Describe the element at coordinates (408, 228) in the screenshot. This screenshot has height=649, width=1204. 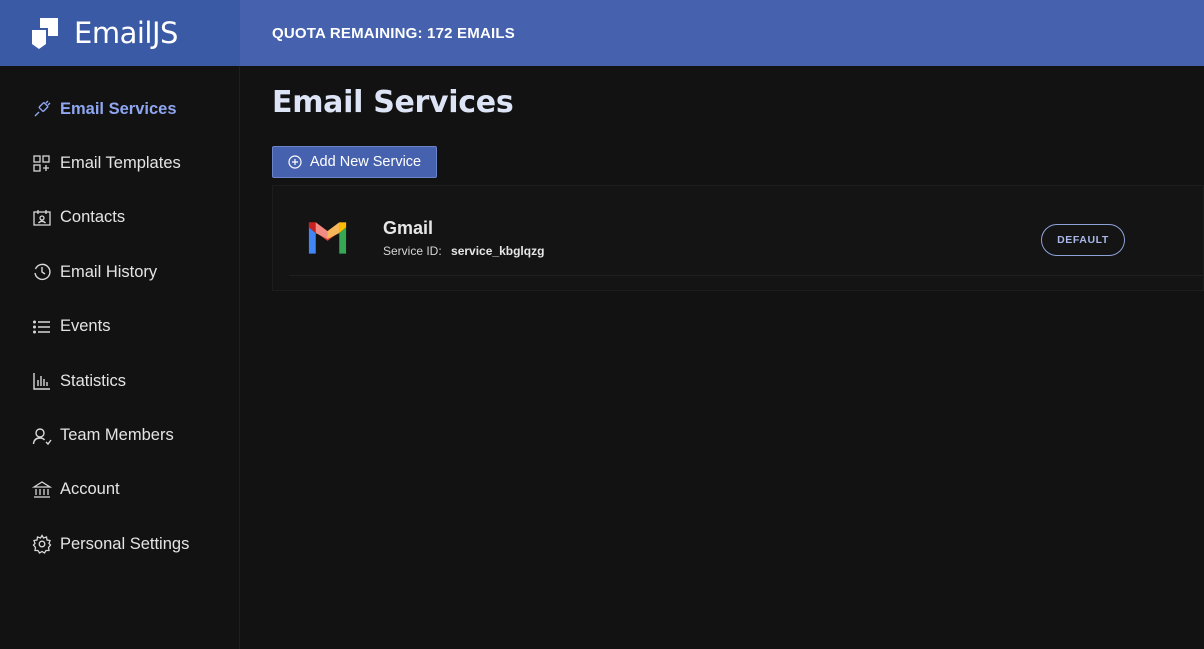
I see `service-name: Gmail` at that location.